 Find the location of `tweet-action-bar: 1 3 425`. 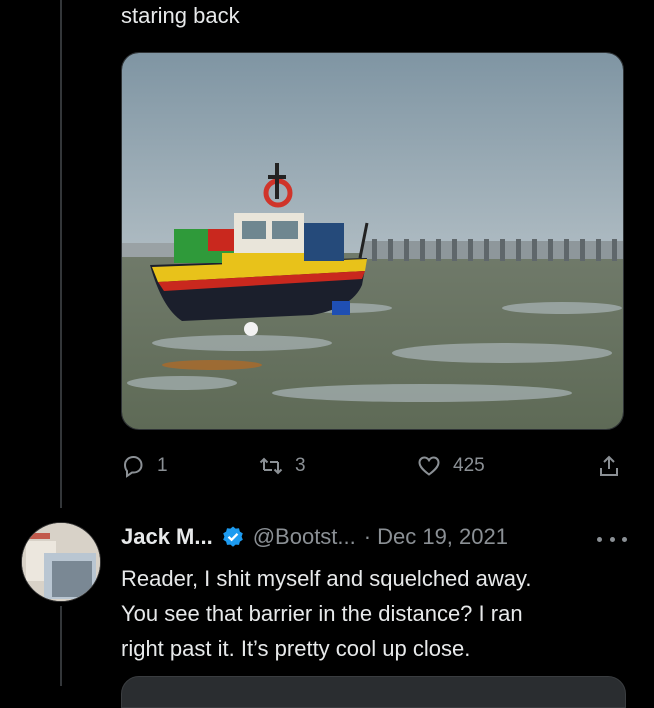

tweet-action-bar: 1 3 425 is located at coordinates (376, 466).